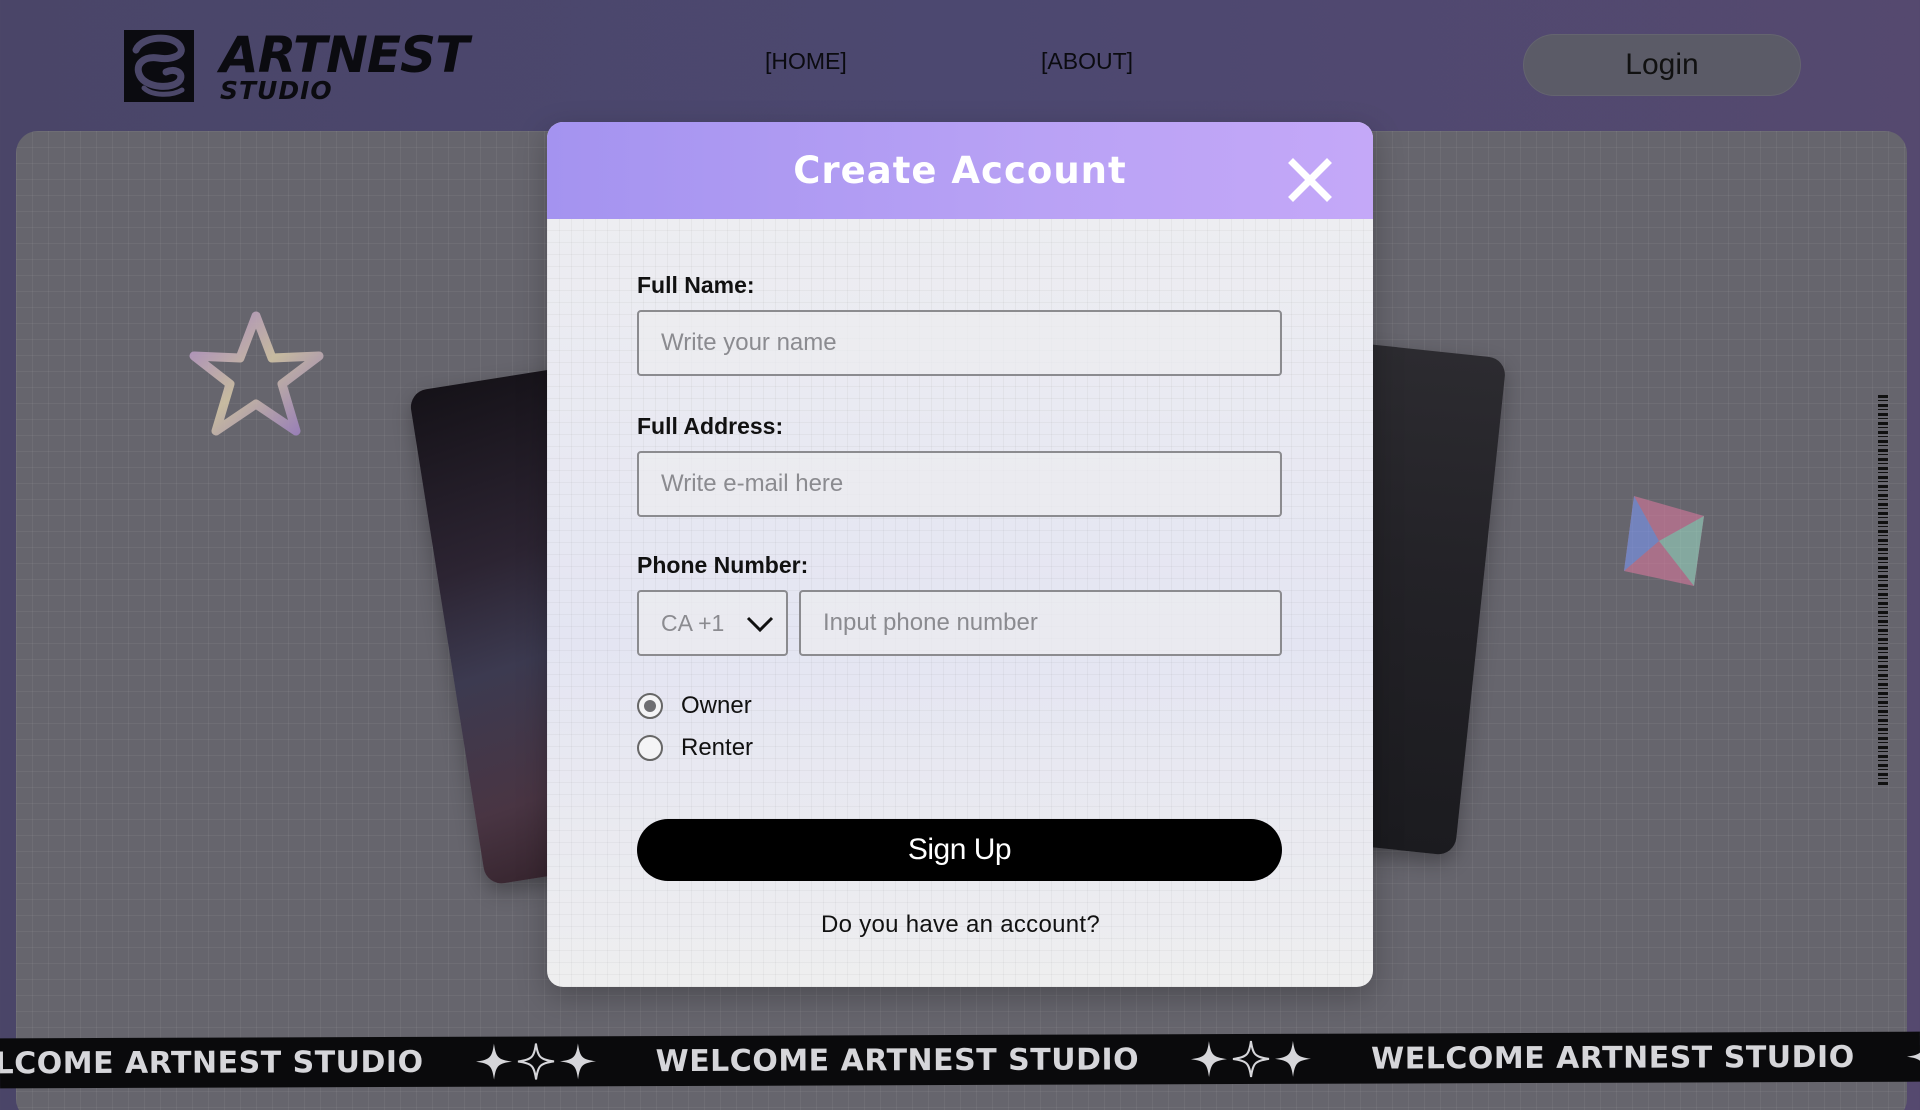  I want to click on full-name-input, so click(959, 343).